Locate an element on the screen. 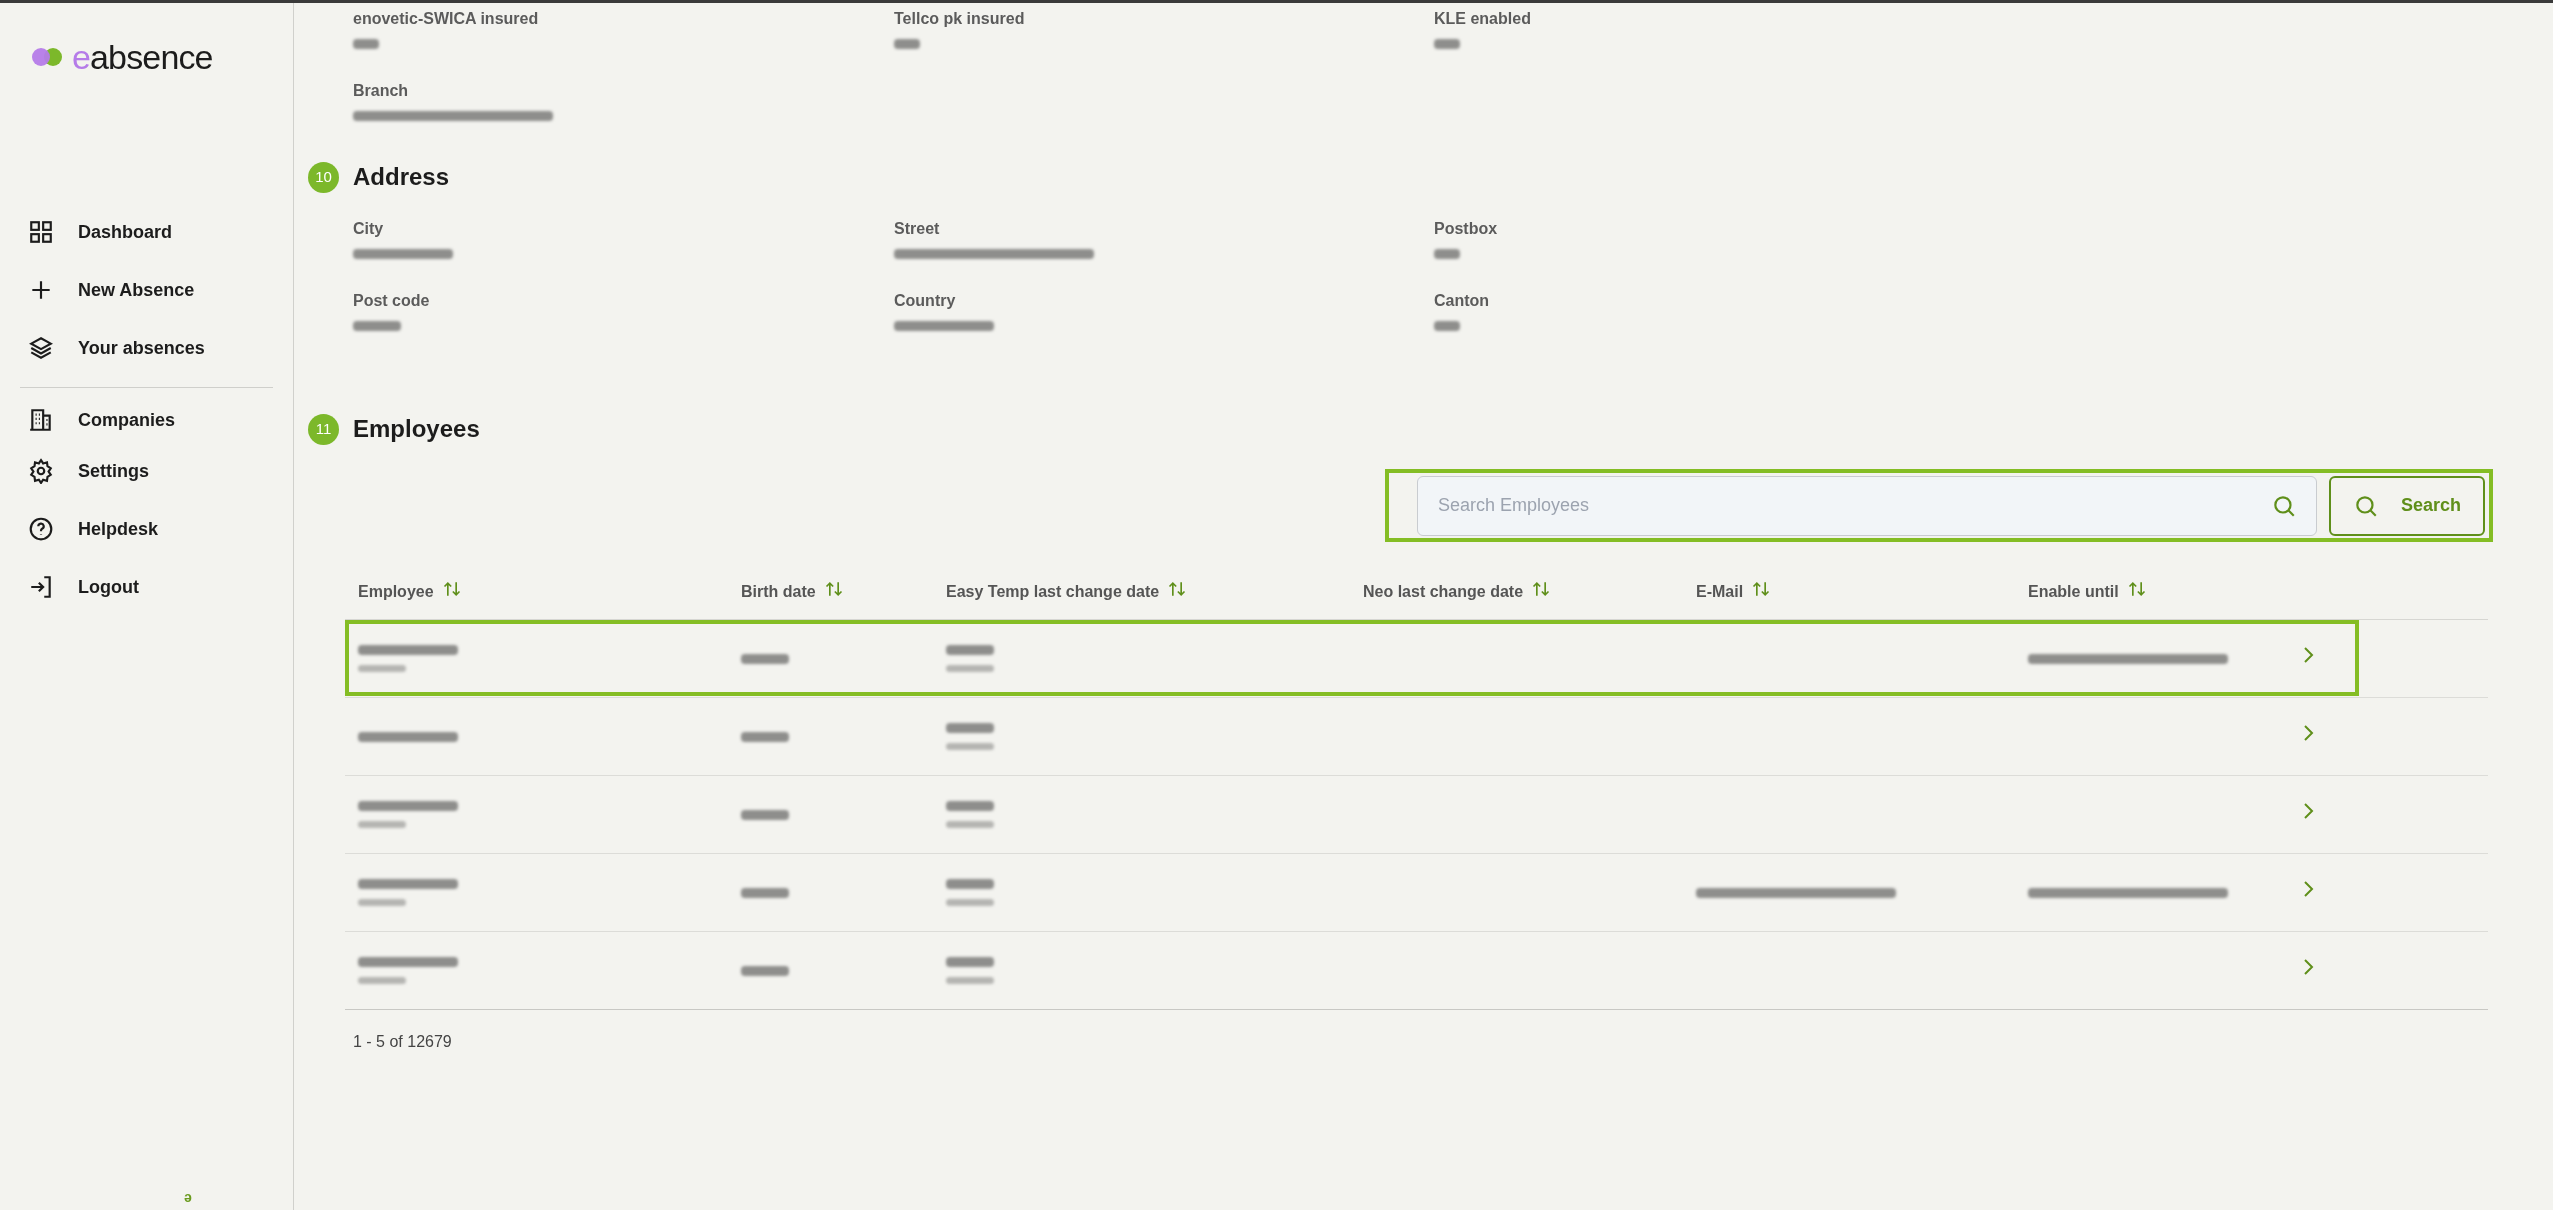 This screenshot has width=2553, height=1210. logo-icon is located at coordinates (47, 57).